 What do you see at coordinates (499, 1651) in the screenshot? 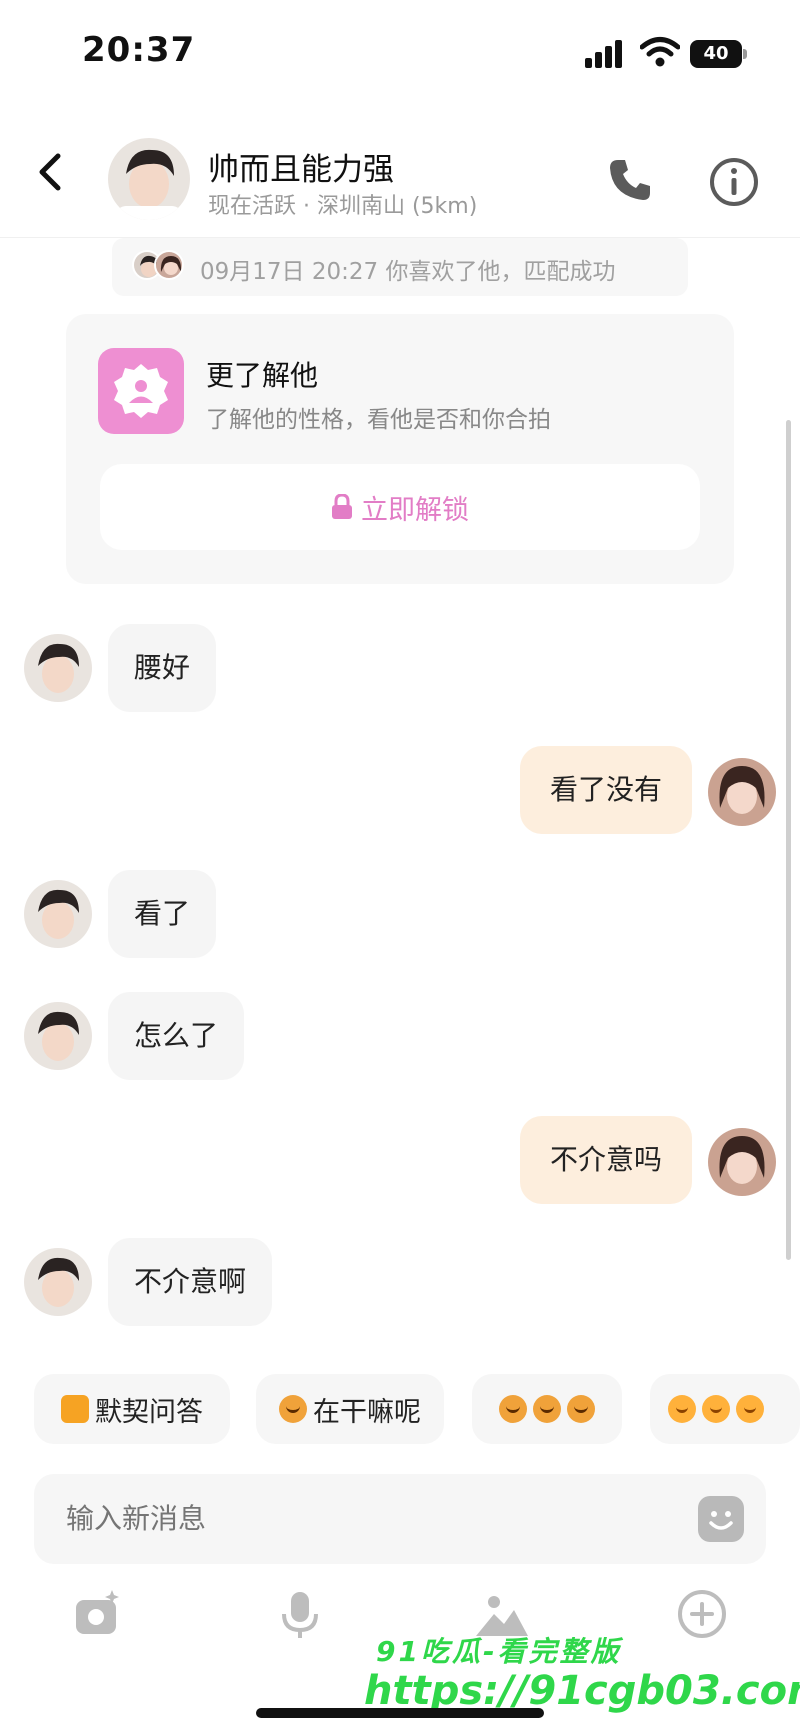
I see `watermark-title: 91吃瓜-看完整版` at bounding box center [499, 1651].